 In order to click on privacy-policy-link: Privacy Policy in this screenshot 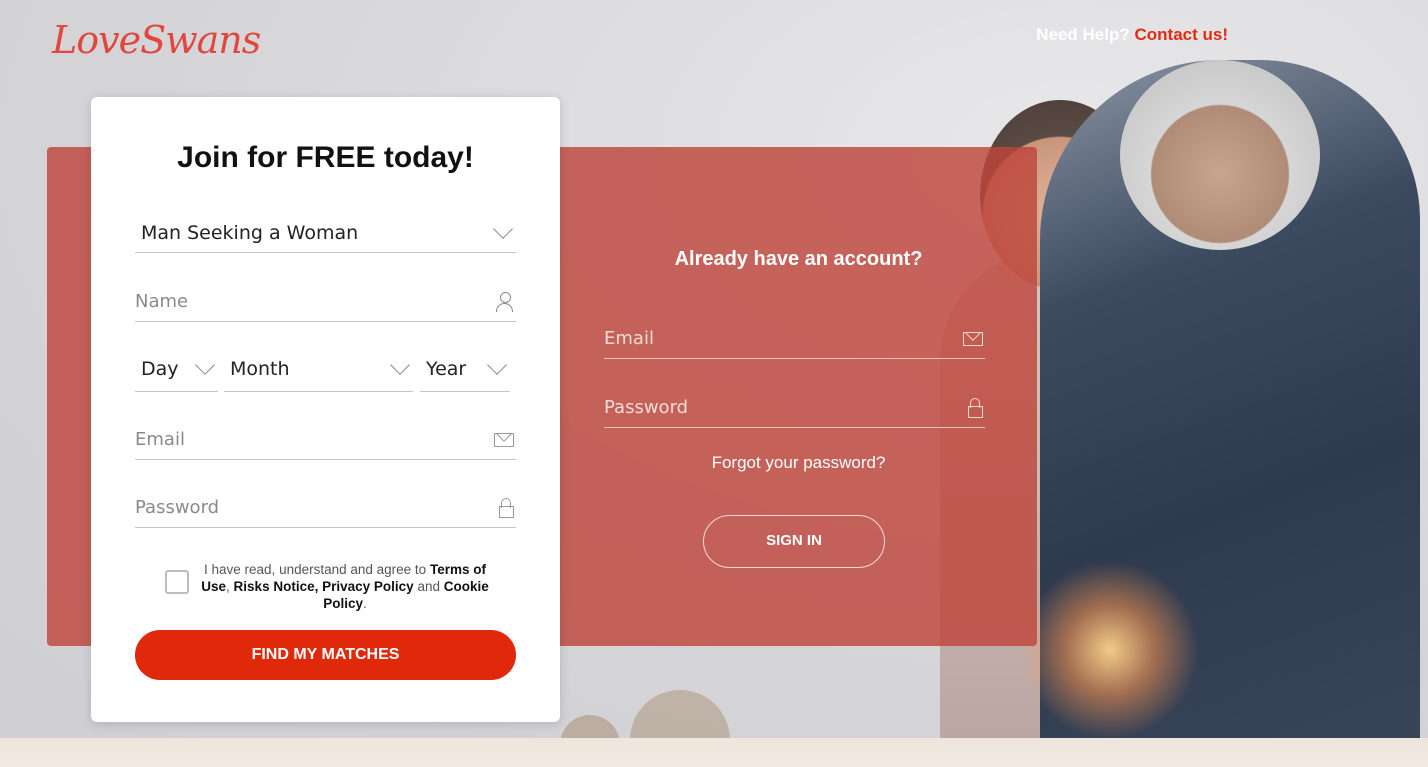, I will do `click(368, 586)`.